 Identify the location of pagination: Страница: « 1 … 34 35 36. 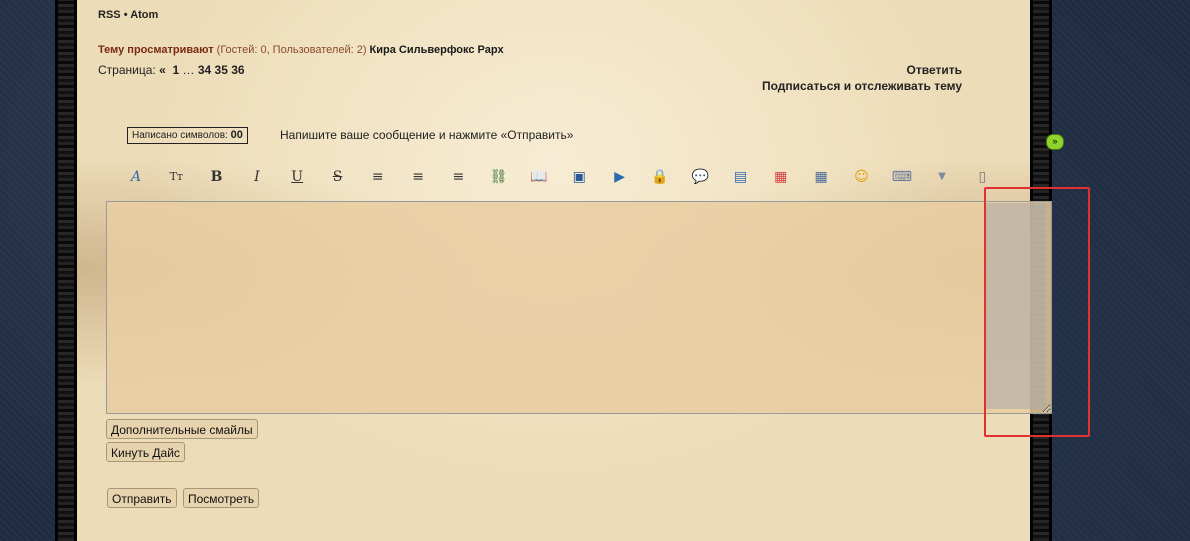
(171, 70).